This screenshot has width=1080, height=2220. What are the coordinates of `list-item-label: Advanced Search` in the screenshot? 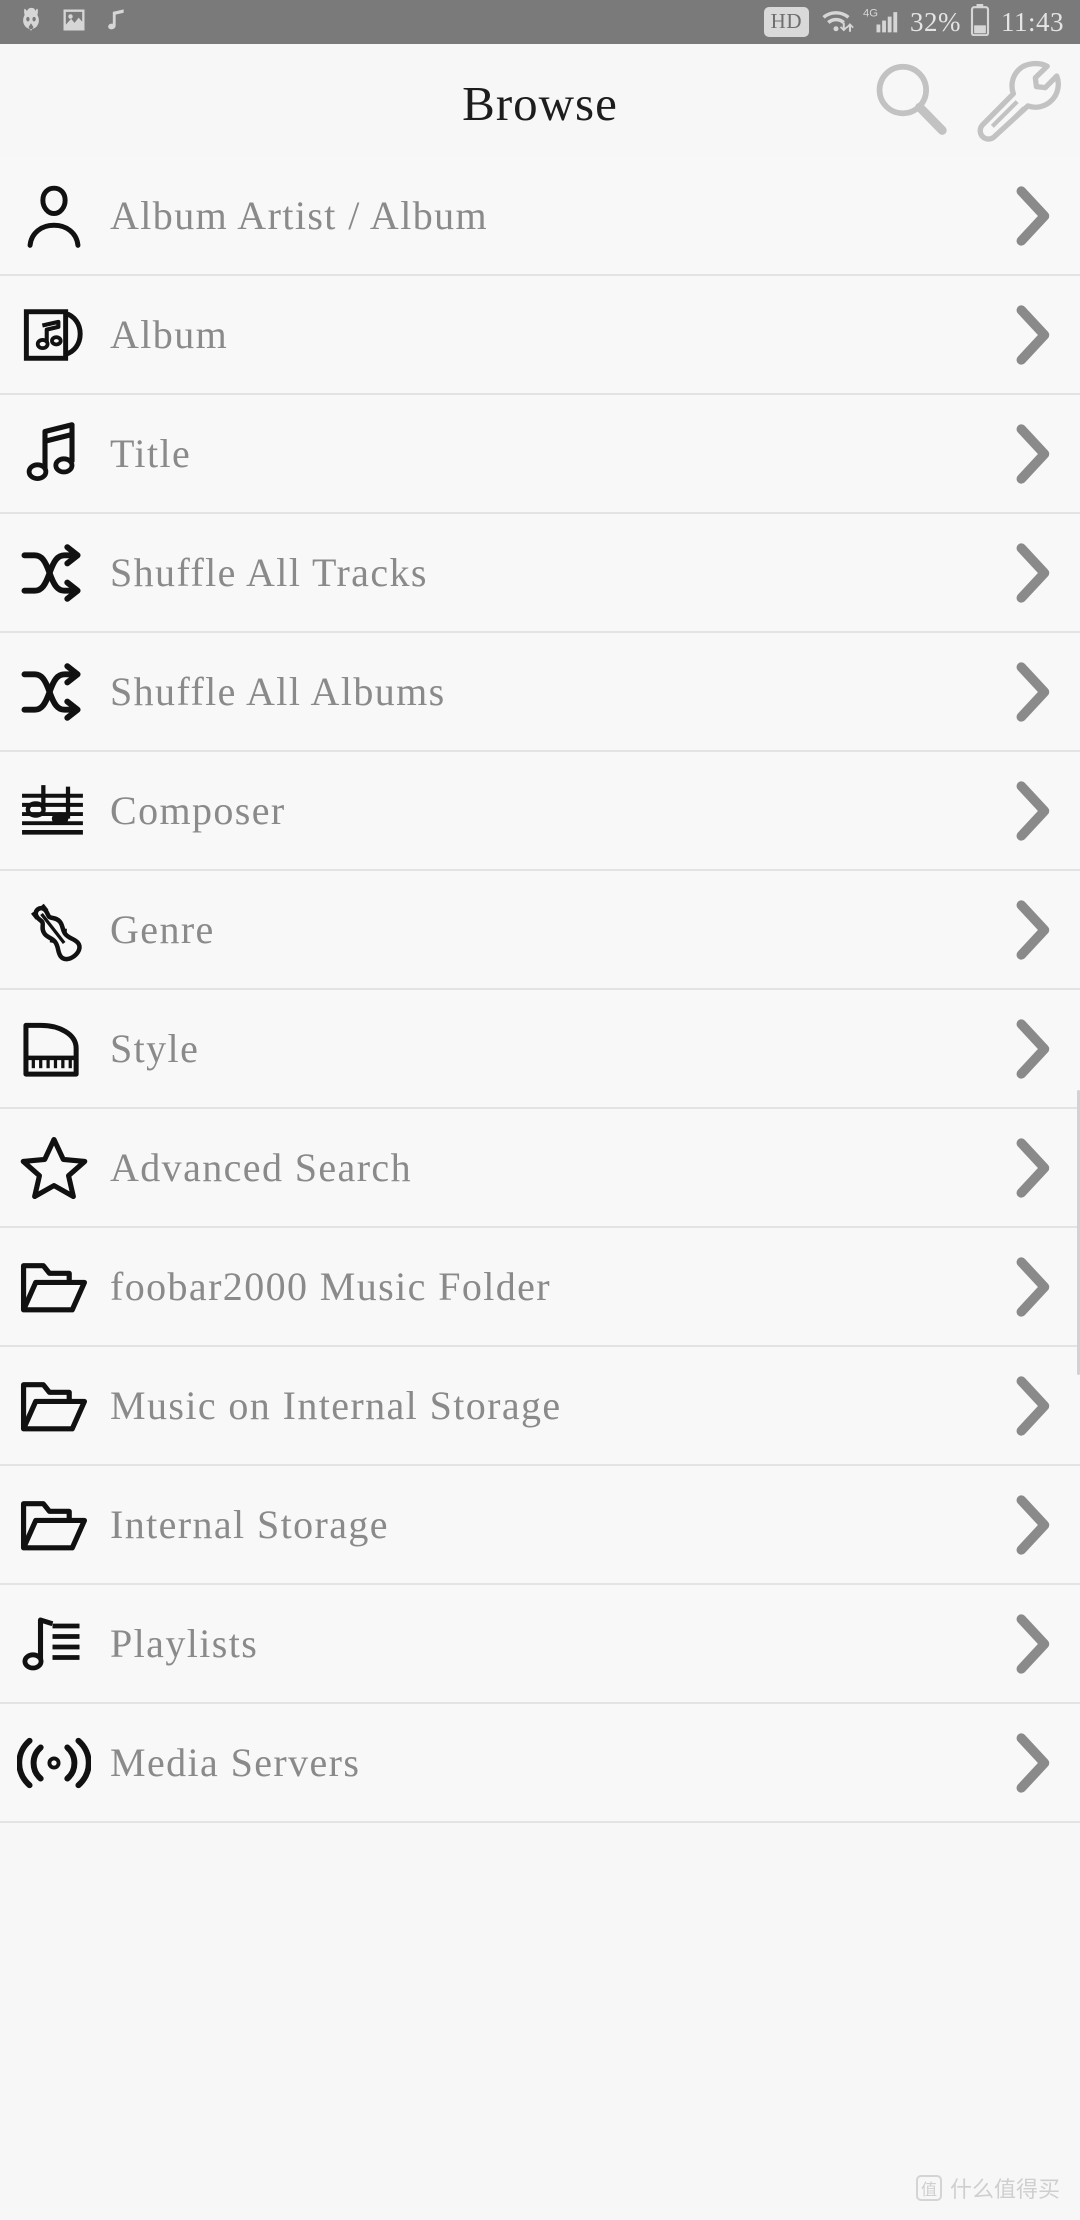 It's located at (261, 1167).